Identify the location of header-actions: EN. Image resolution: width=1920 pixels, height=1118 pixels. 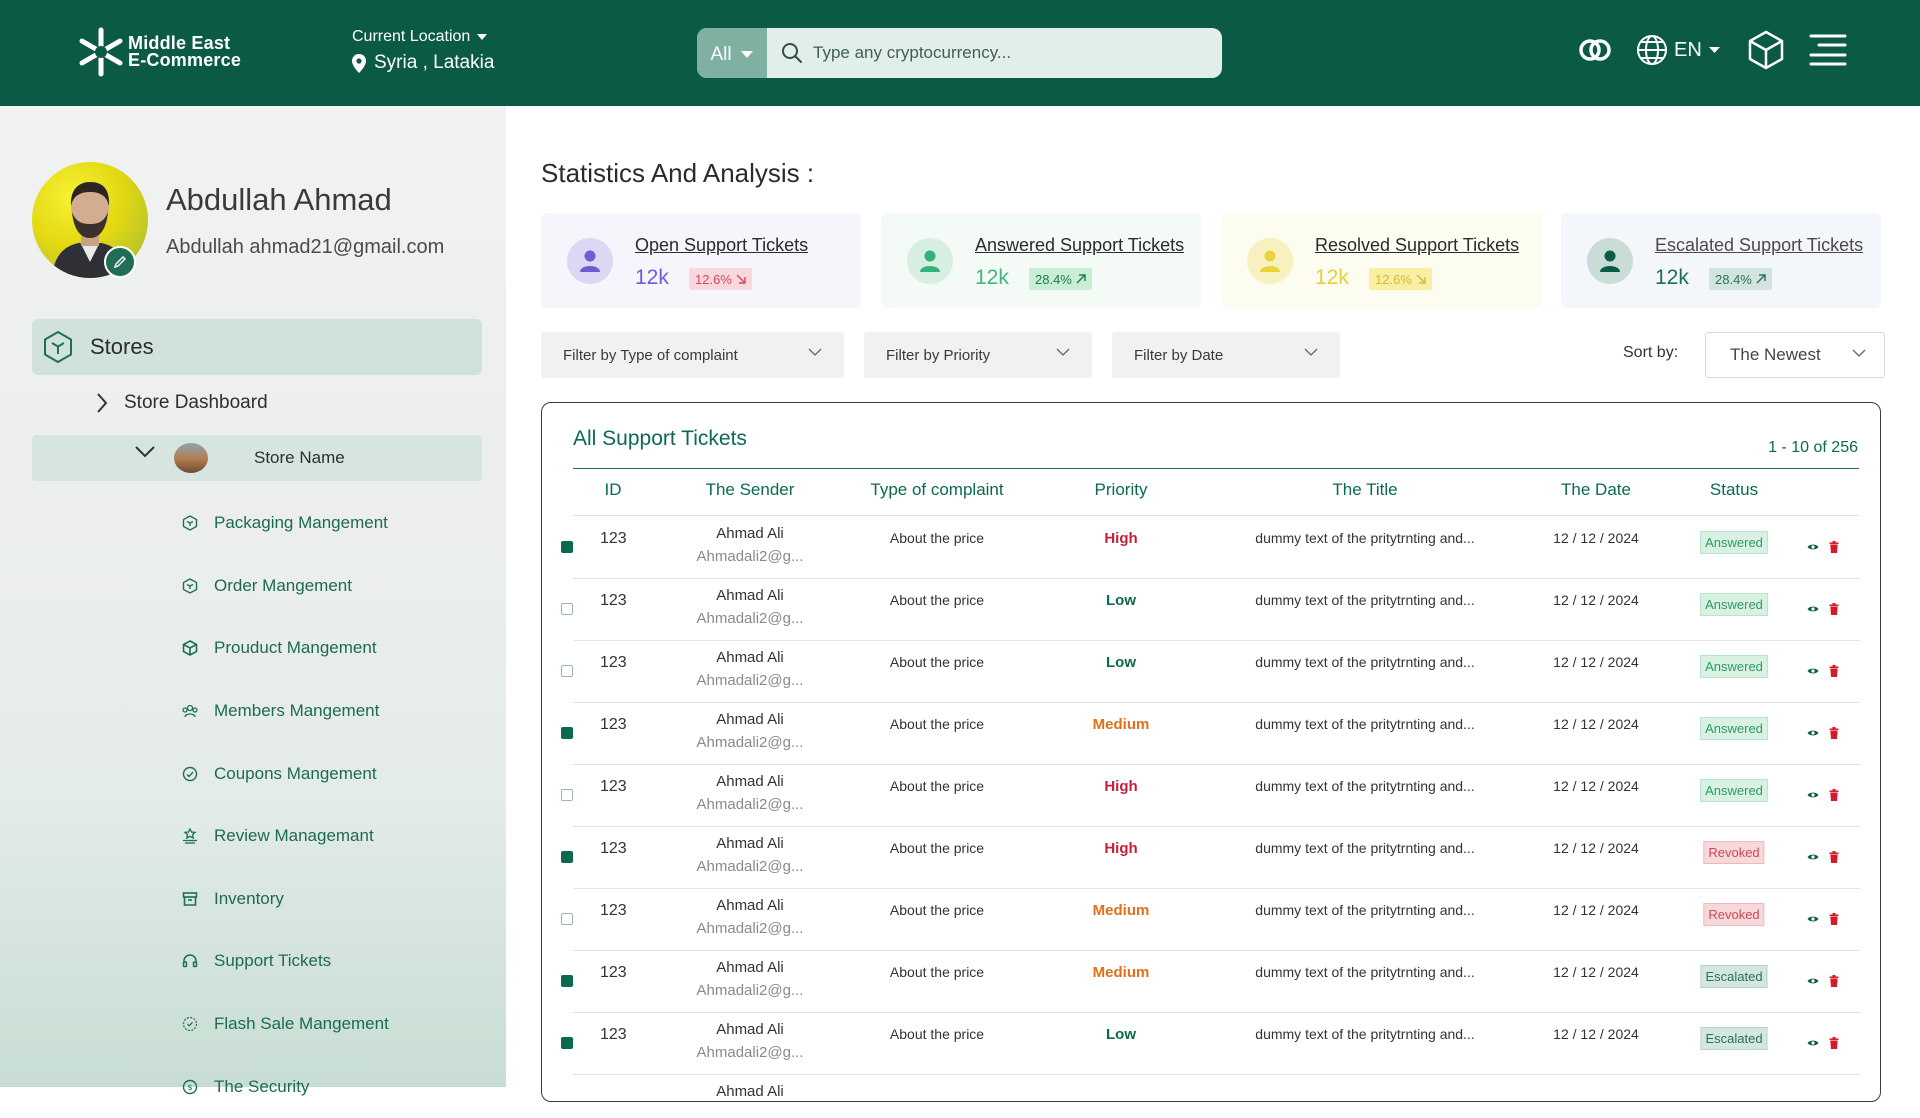
(1712, 50).